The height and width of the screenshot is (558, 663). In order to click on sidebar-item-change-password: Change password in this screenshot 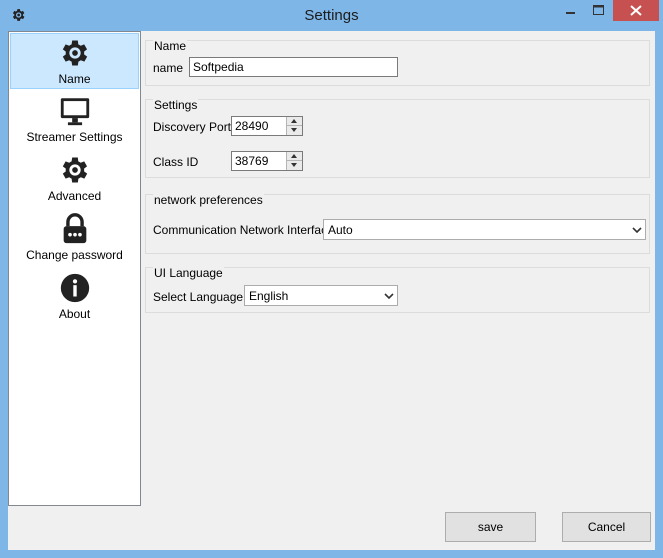, I will do `click(74, 238)`.